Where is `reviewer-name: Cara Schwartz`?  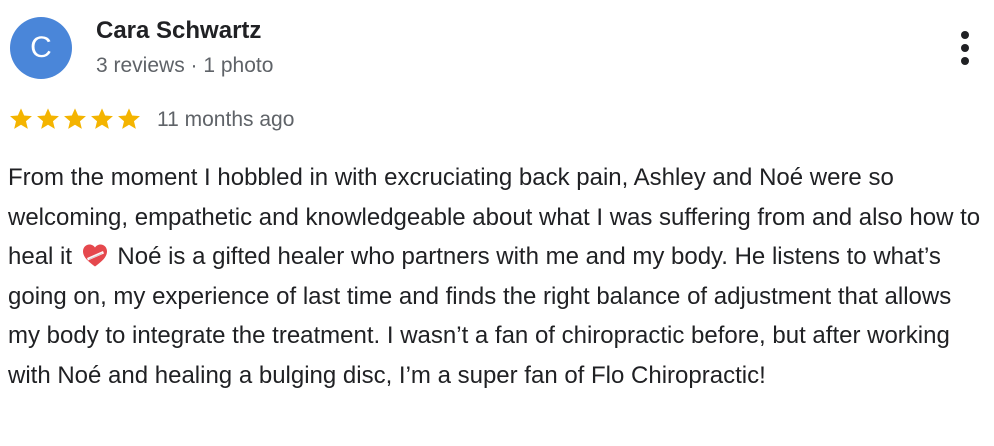 reviewer-name: Cara Schwartz is located at coordinates (178, 31).